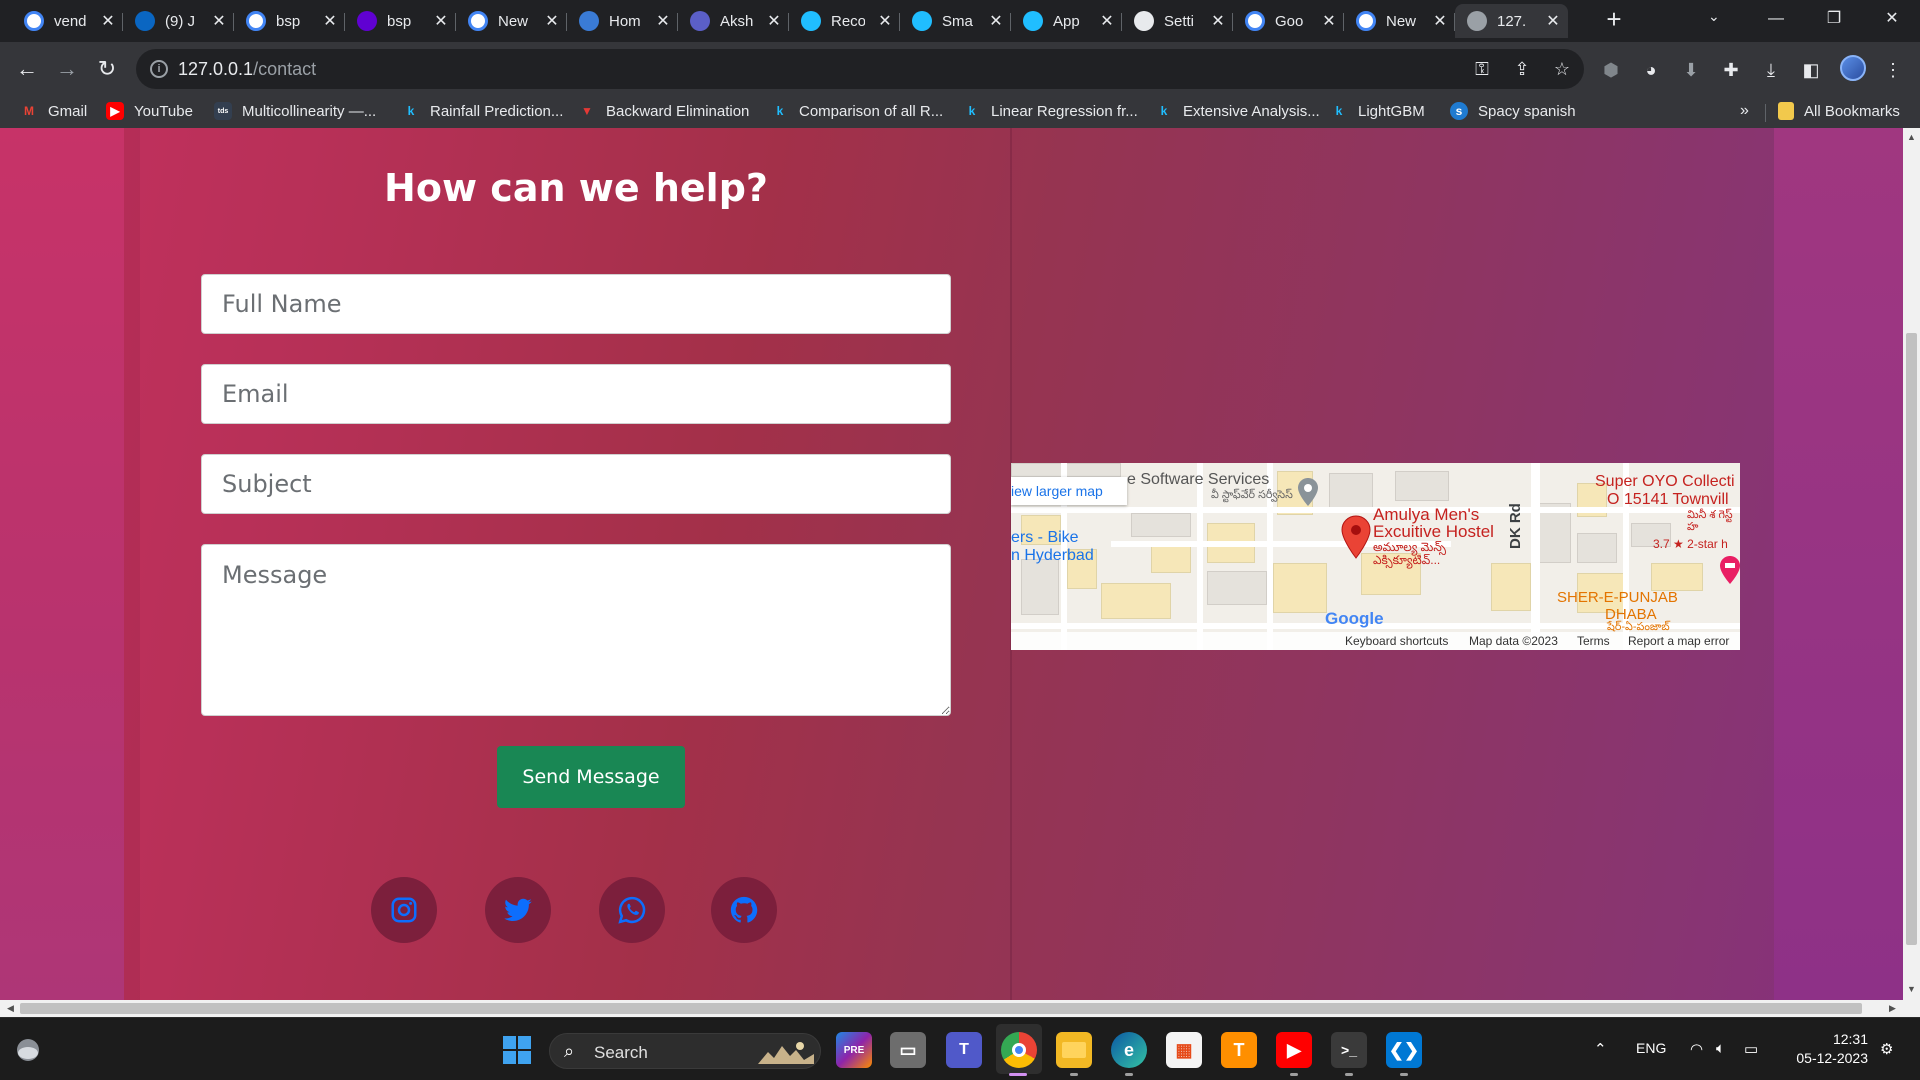 The image size is (1920, 1080). I want to click on terms-link: Terms, so click(1593, 641).